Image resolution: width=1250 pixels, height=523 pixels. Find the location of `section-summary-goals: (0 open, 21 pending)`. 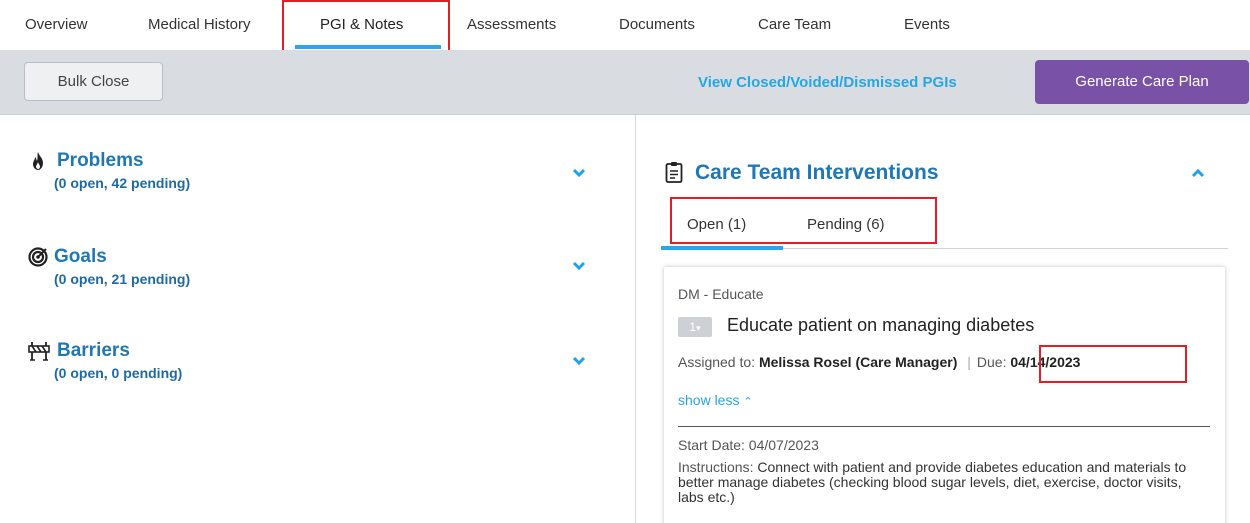

section-summary-goals: (0 open, 21 pending) is located at coordinates (122, 279).